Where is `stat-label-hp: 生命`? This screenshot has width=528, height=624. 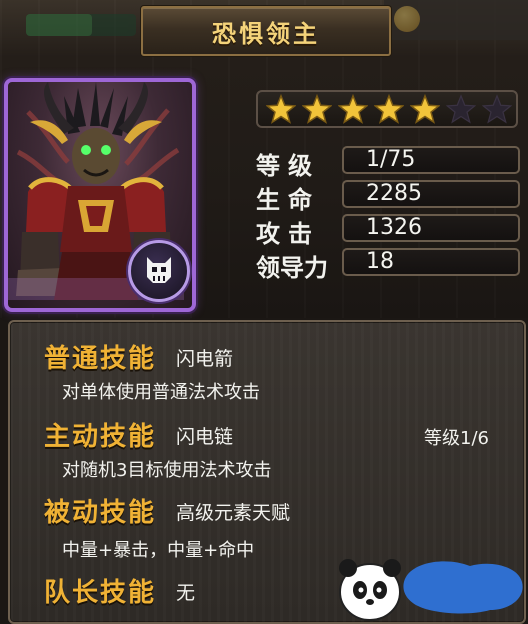
stat-label-hp: 生命 is located at coordinates (288, 200).